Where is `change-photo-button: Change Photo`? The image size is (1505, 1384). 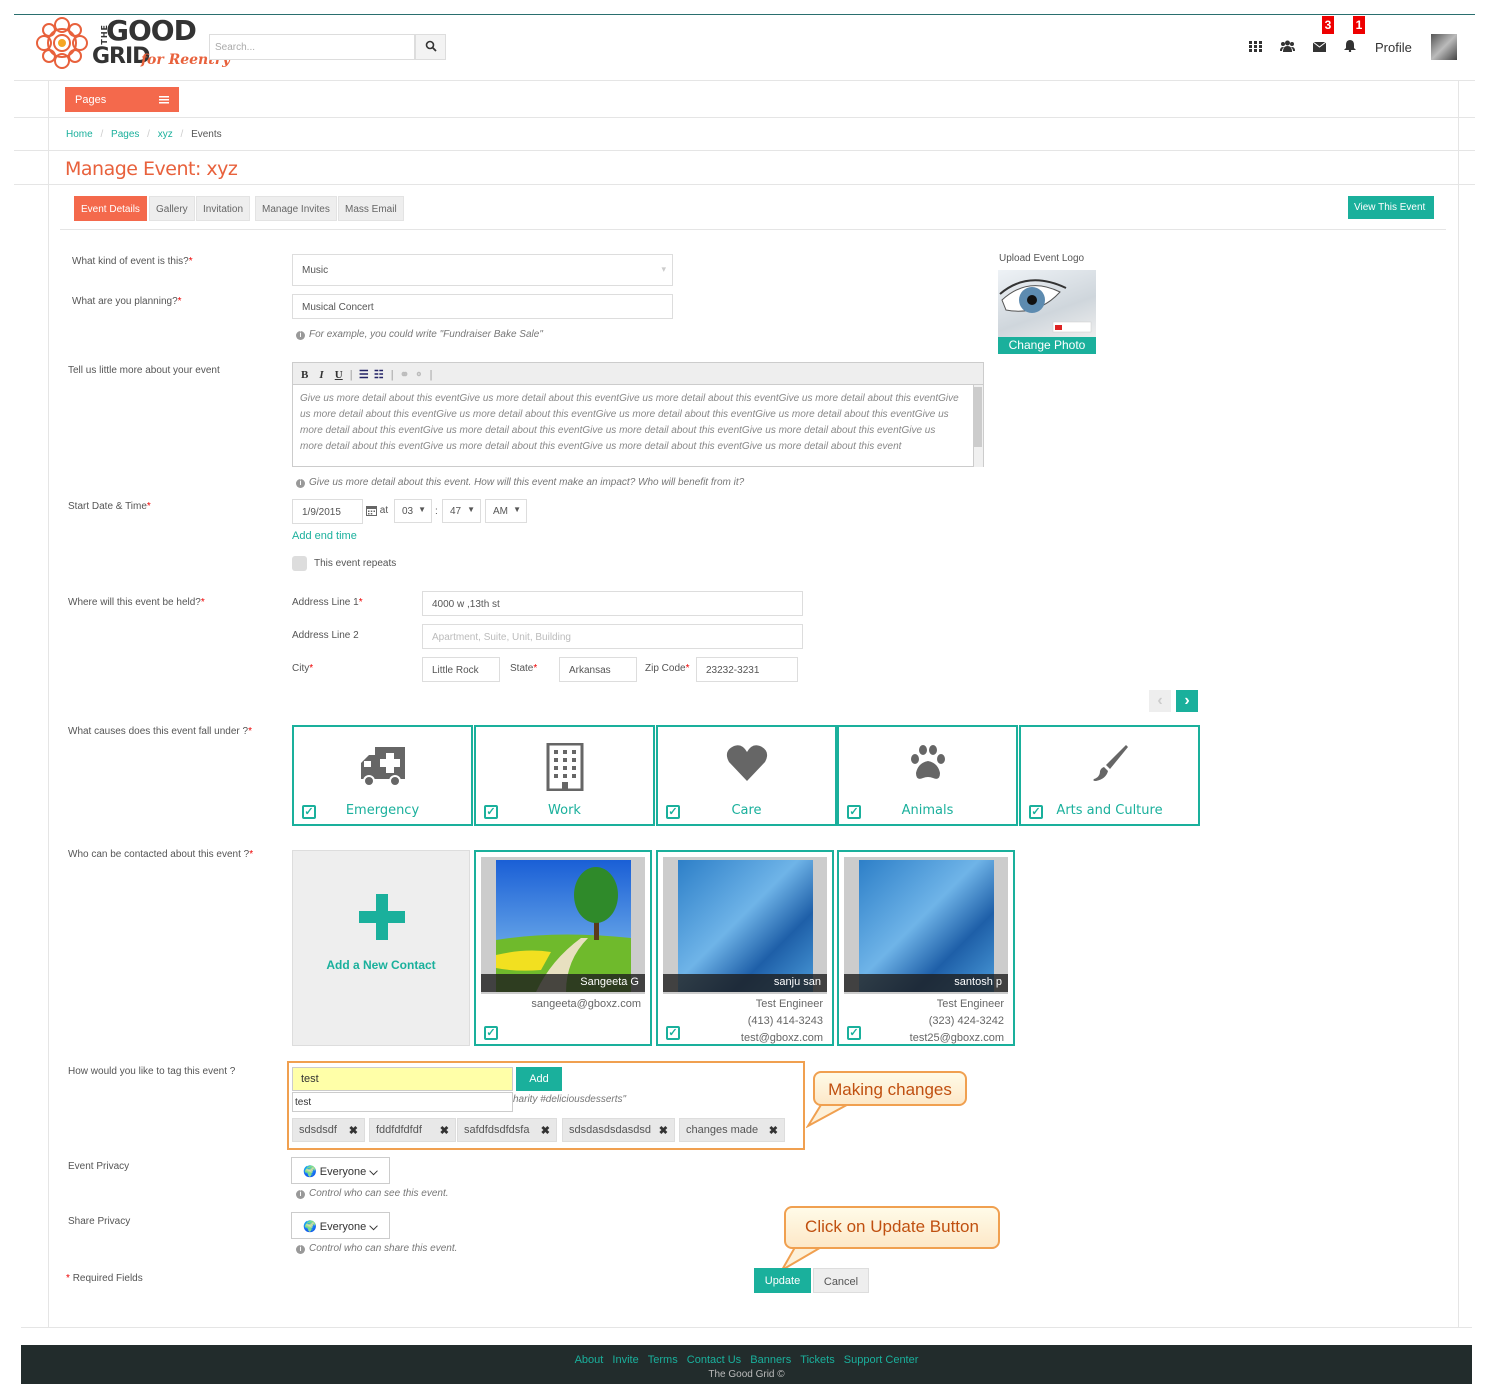
change-photo-button: Change Photo is located at coordinates (1047, 345).